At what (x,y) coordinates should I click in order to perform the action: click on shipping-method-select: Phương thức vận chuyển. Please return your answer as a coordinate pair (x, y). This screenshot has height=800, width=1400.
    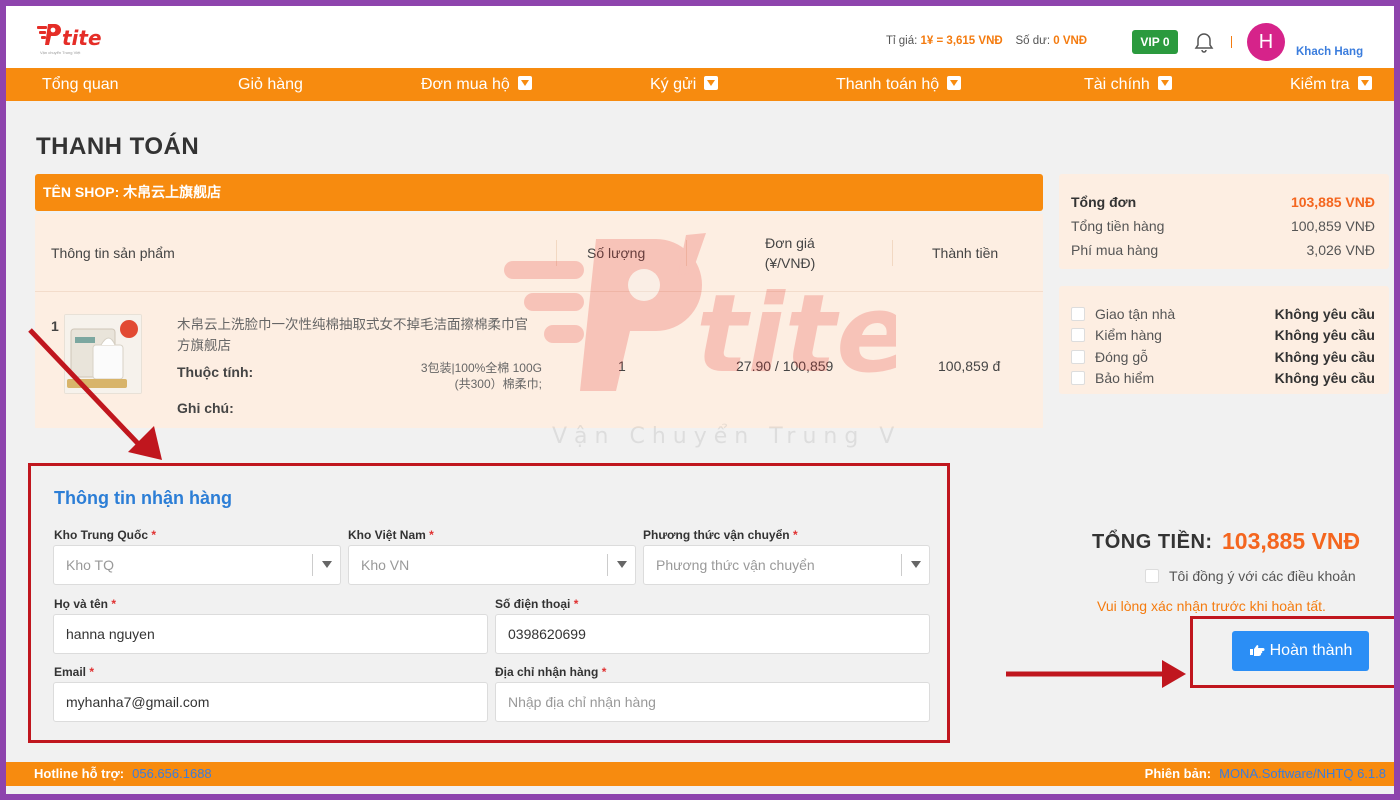
    Looking at the image, I should click on (786, 565).